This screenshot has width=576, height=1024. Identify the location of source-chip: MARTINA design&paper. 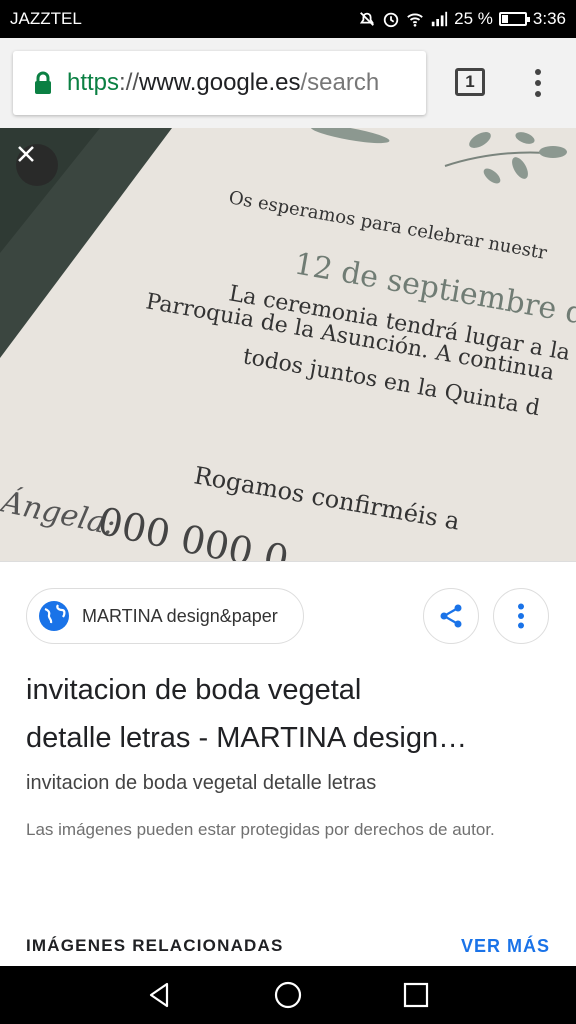
(165, 616).